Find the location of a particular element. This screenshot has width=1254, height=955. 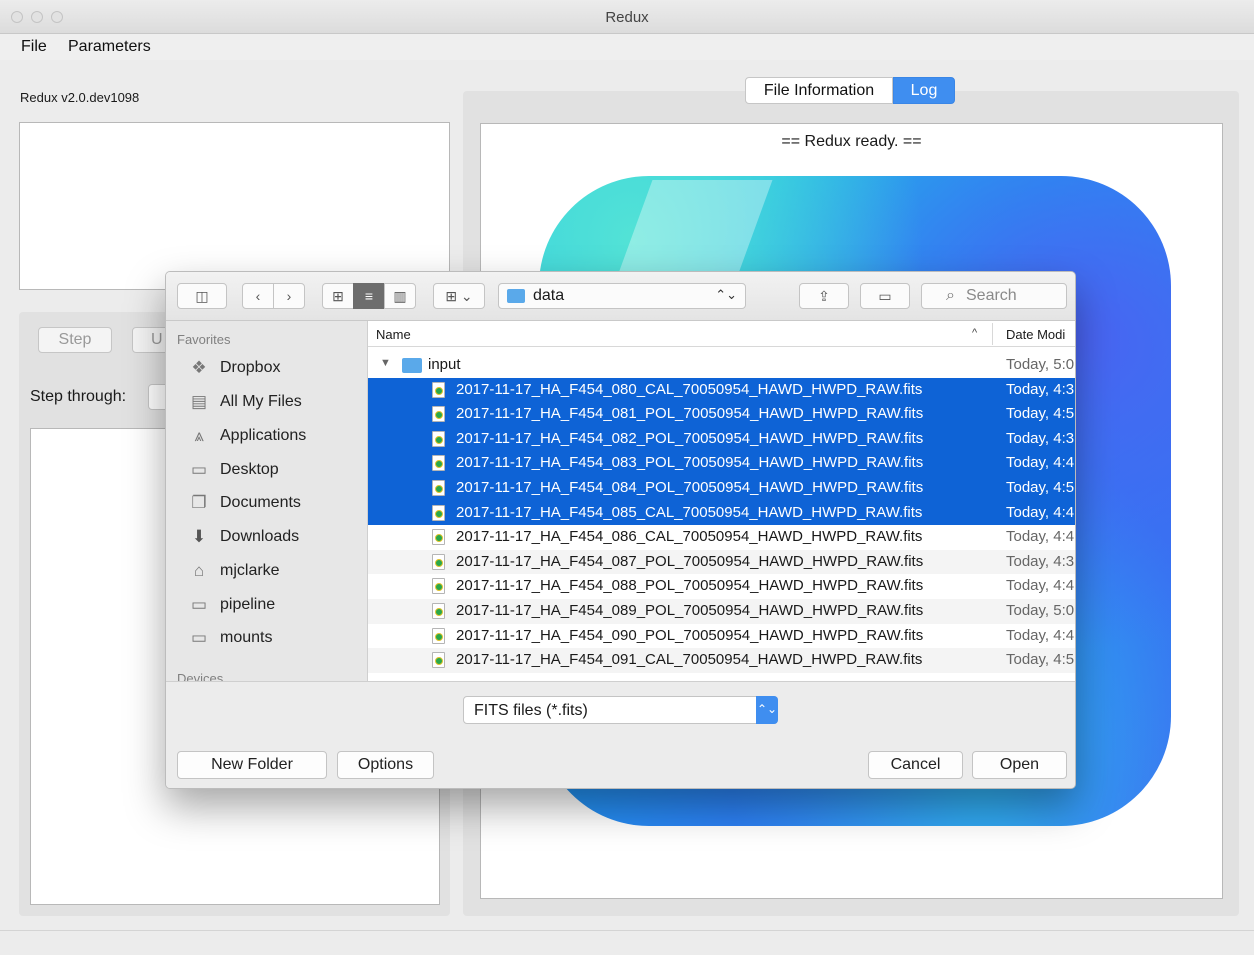

tag-icon: ▭ is located at coordinates (885, 296).